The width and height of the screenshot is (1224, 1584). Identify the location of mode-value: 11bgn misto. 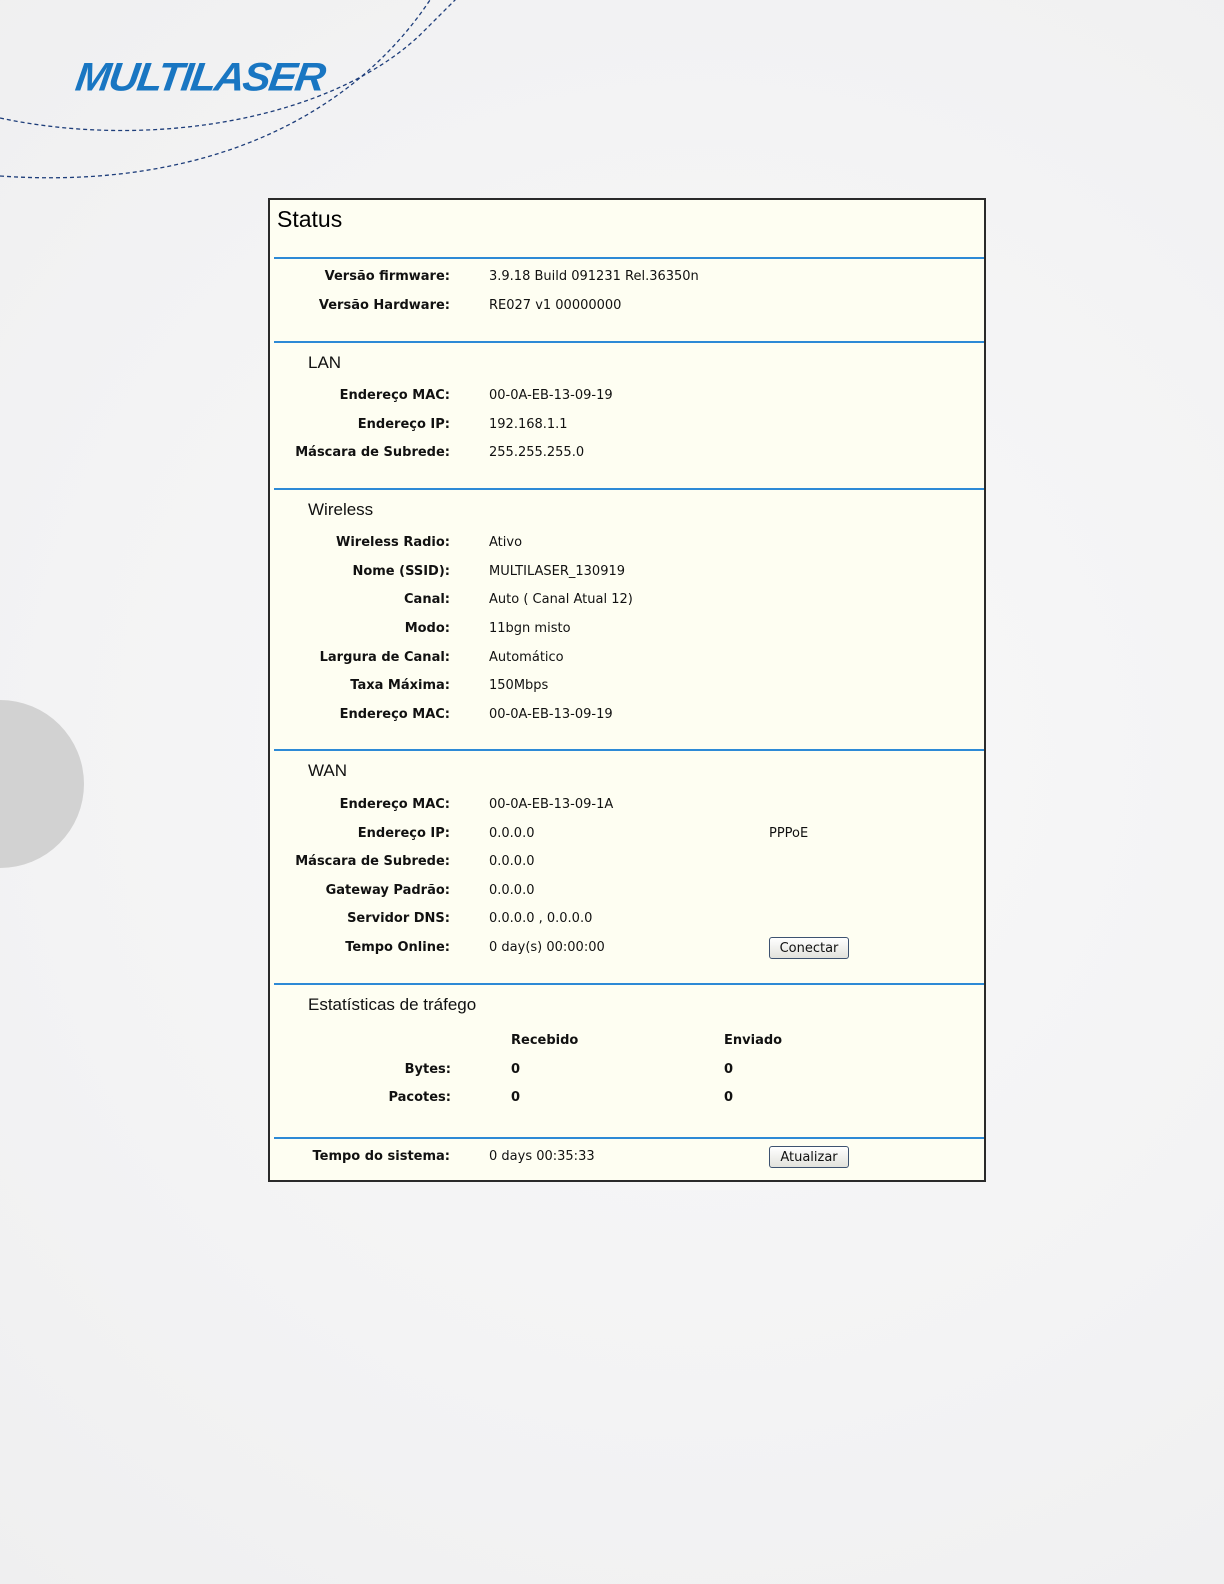
(530, 628).